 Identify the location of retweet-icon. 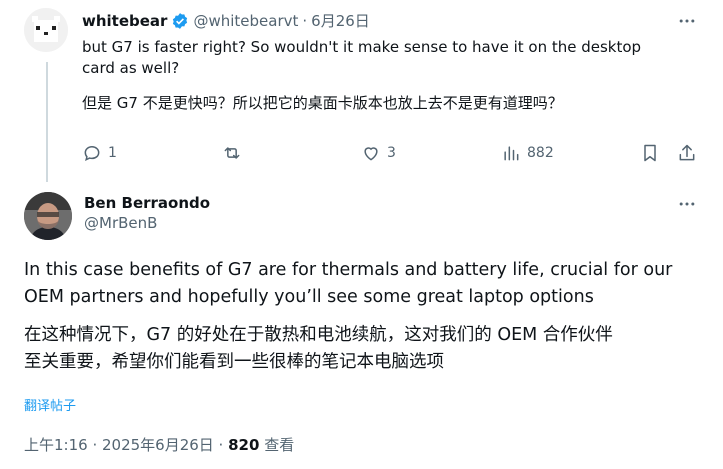
(232, 153).